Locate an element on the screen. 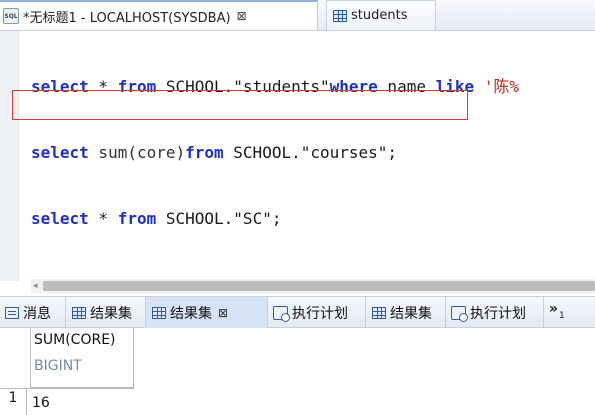  editor-tab-students: students is located at coordinates (381, 15).